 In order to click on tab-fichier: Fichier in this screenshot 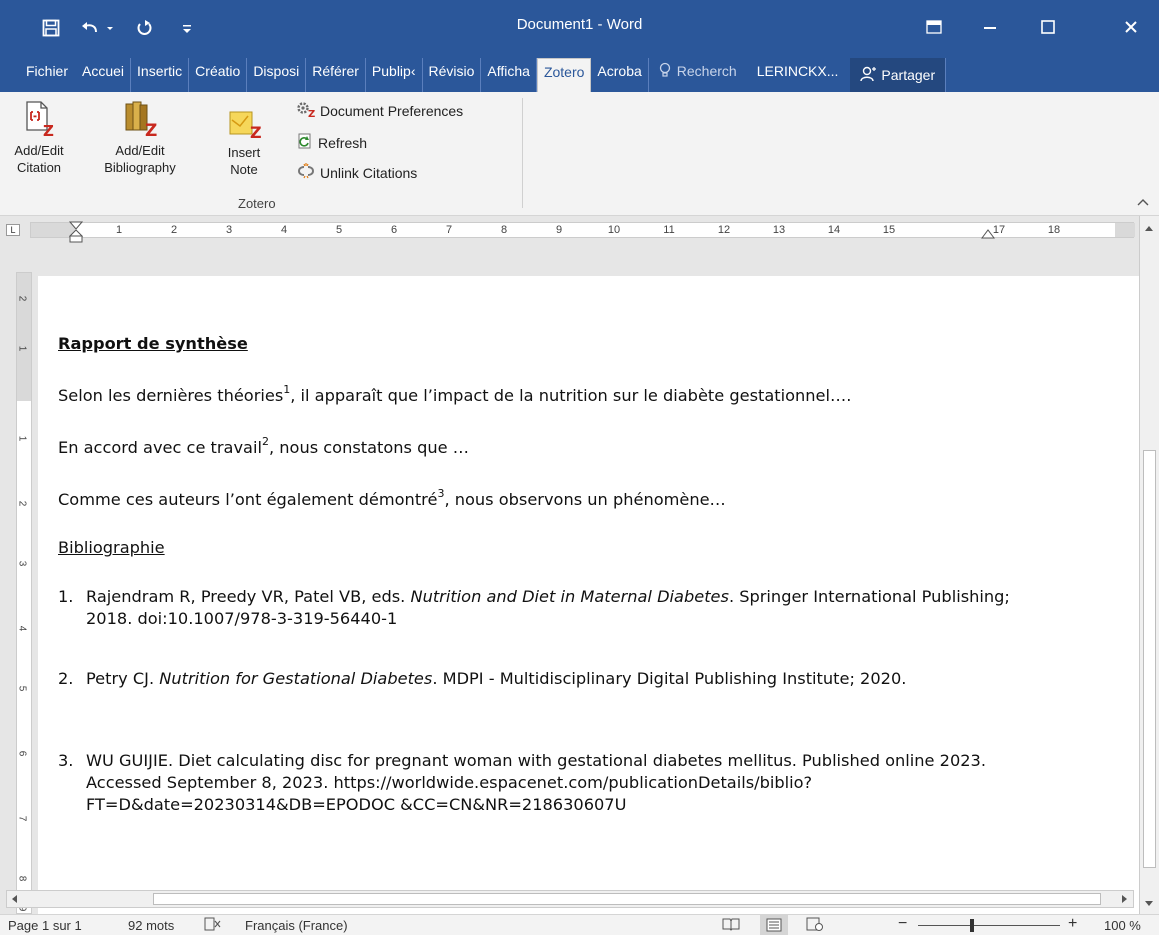, I will do `click(48, 75)`.